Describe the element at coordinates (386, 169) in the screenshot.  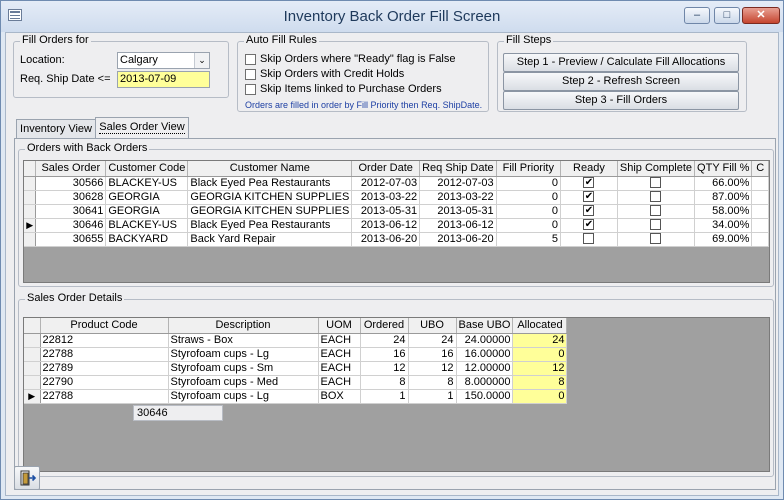
I see `orders-column-header: Order Date` at that location.